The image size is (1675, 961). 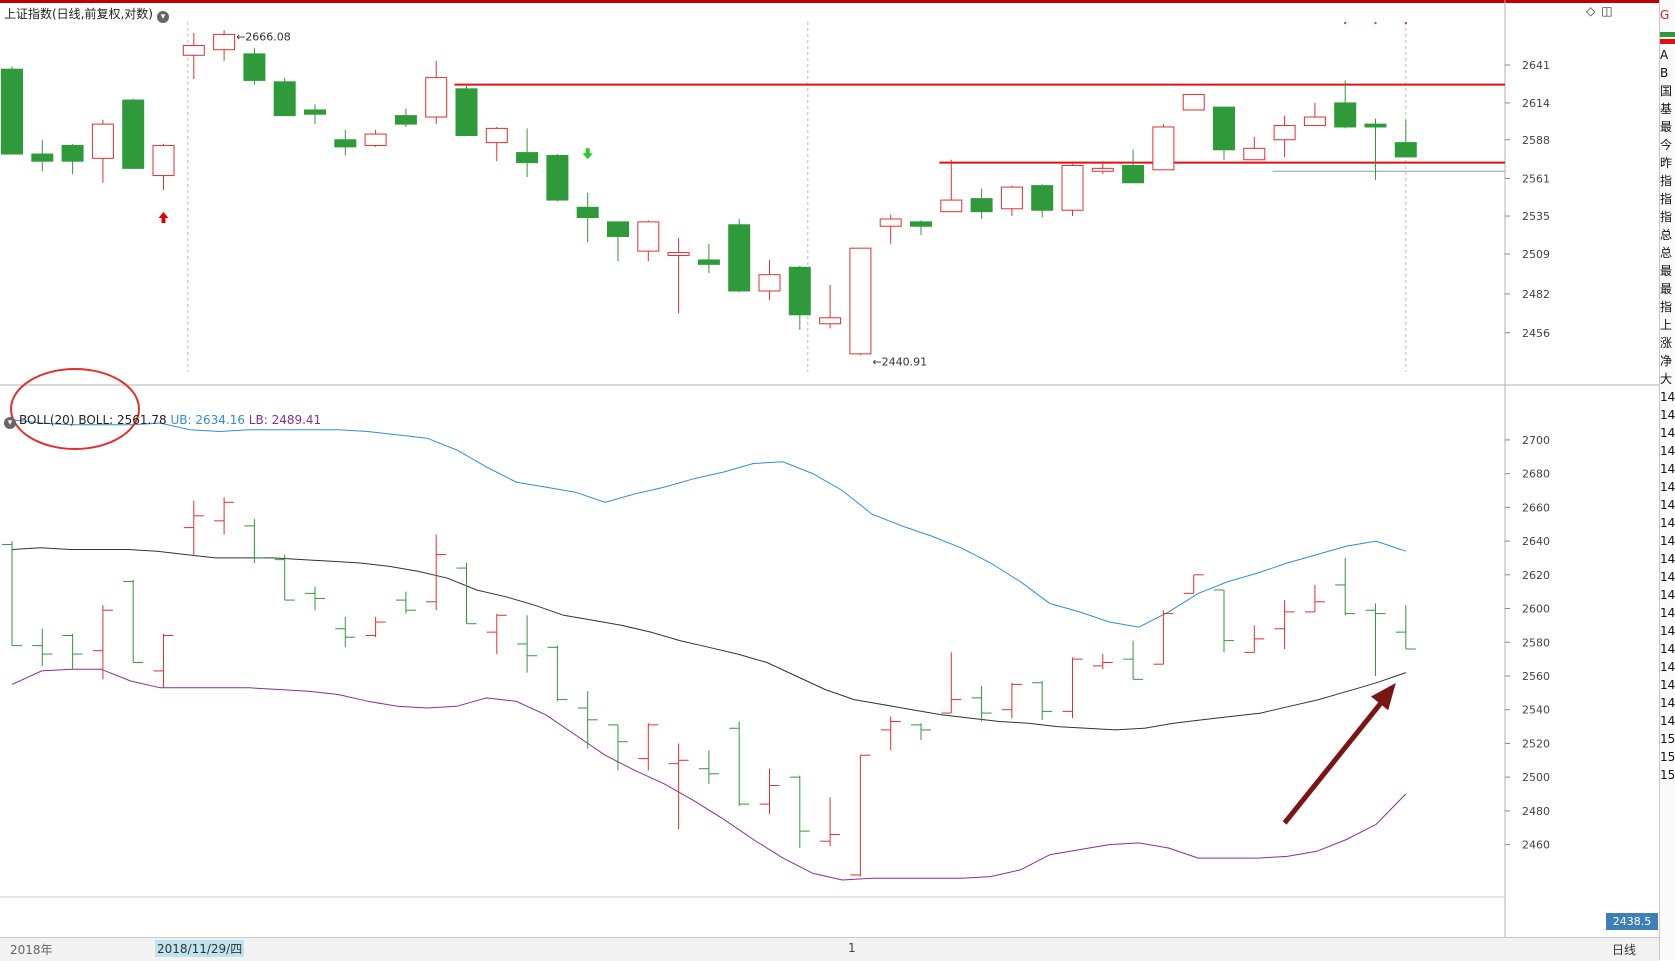 I want to click on price-tick-label: 2588, so click(x=1536, y=140).